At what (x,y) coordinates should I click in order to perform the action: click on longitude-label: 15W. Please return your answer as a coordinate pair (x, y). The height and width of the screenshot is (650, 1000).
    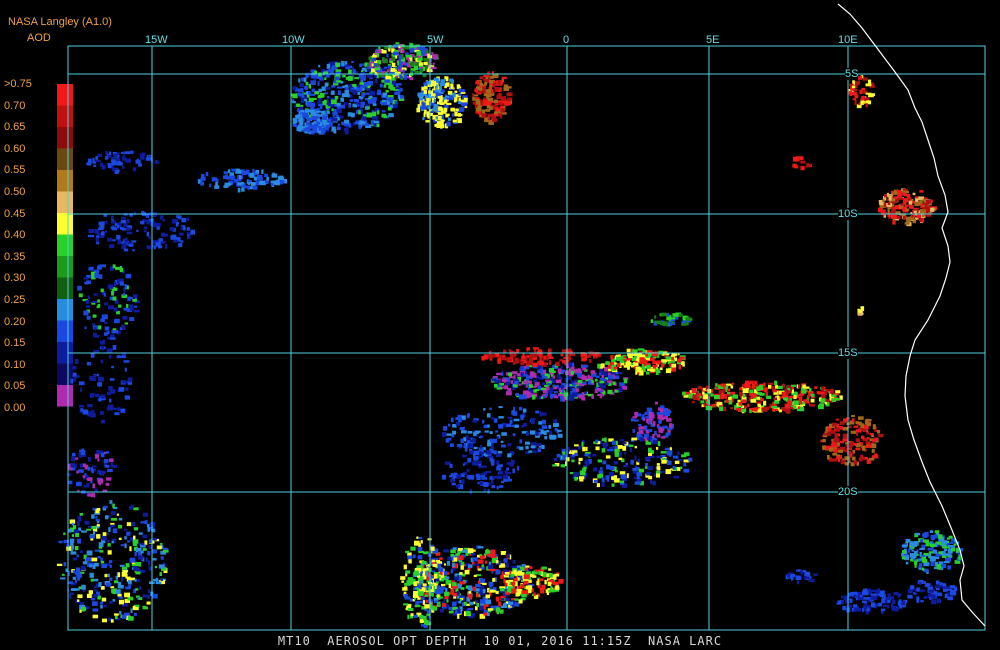
    Looking at the image, I should click on (156, 40).